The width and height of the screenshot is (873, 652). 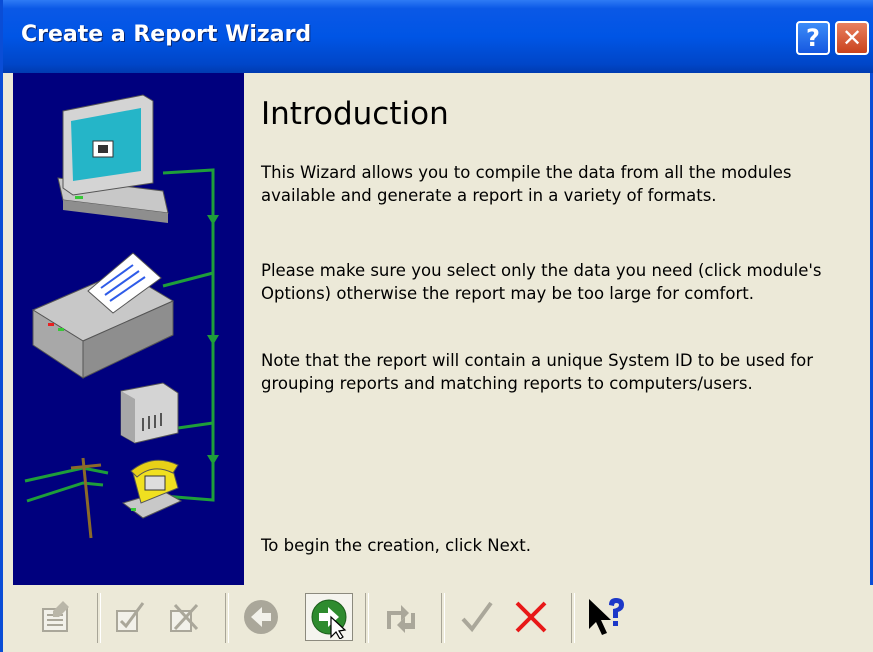 I want to click on checkbox-delete-icon, so click(x=184, y=617).